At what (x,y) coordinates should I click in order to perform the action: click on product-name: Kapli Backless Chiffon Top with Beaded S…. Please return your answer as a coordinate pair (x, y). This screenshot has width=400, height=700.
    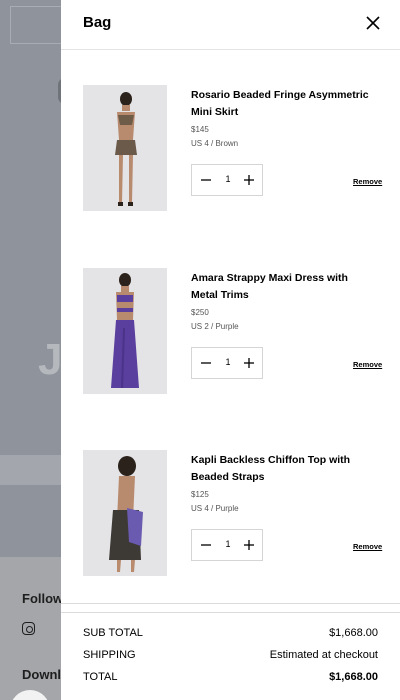
    Looking at the image, I should click on (283, 469).